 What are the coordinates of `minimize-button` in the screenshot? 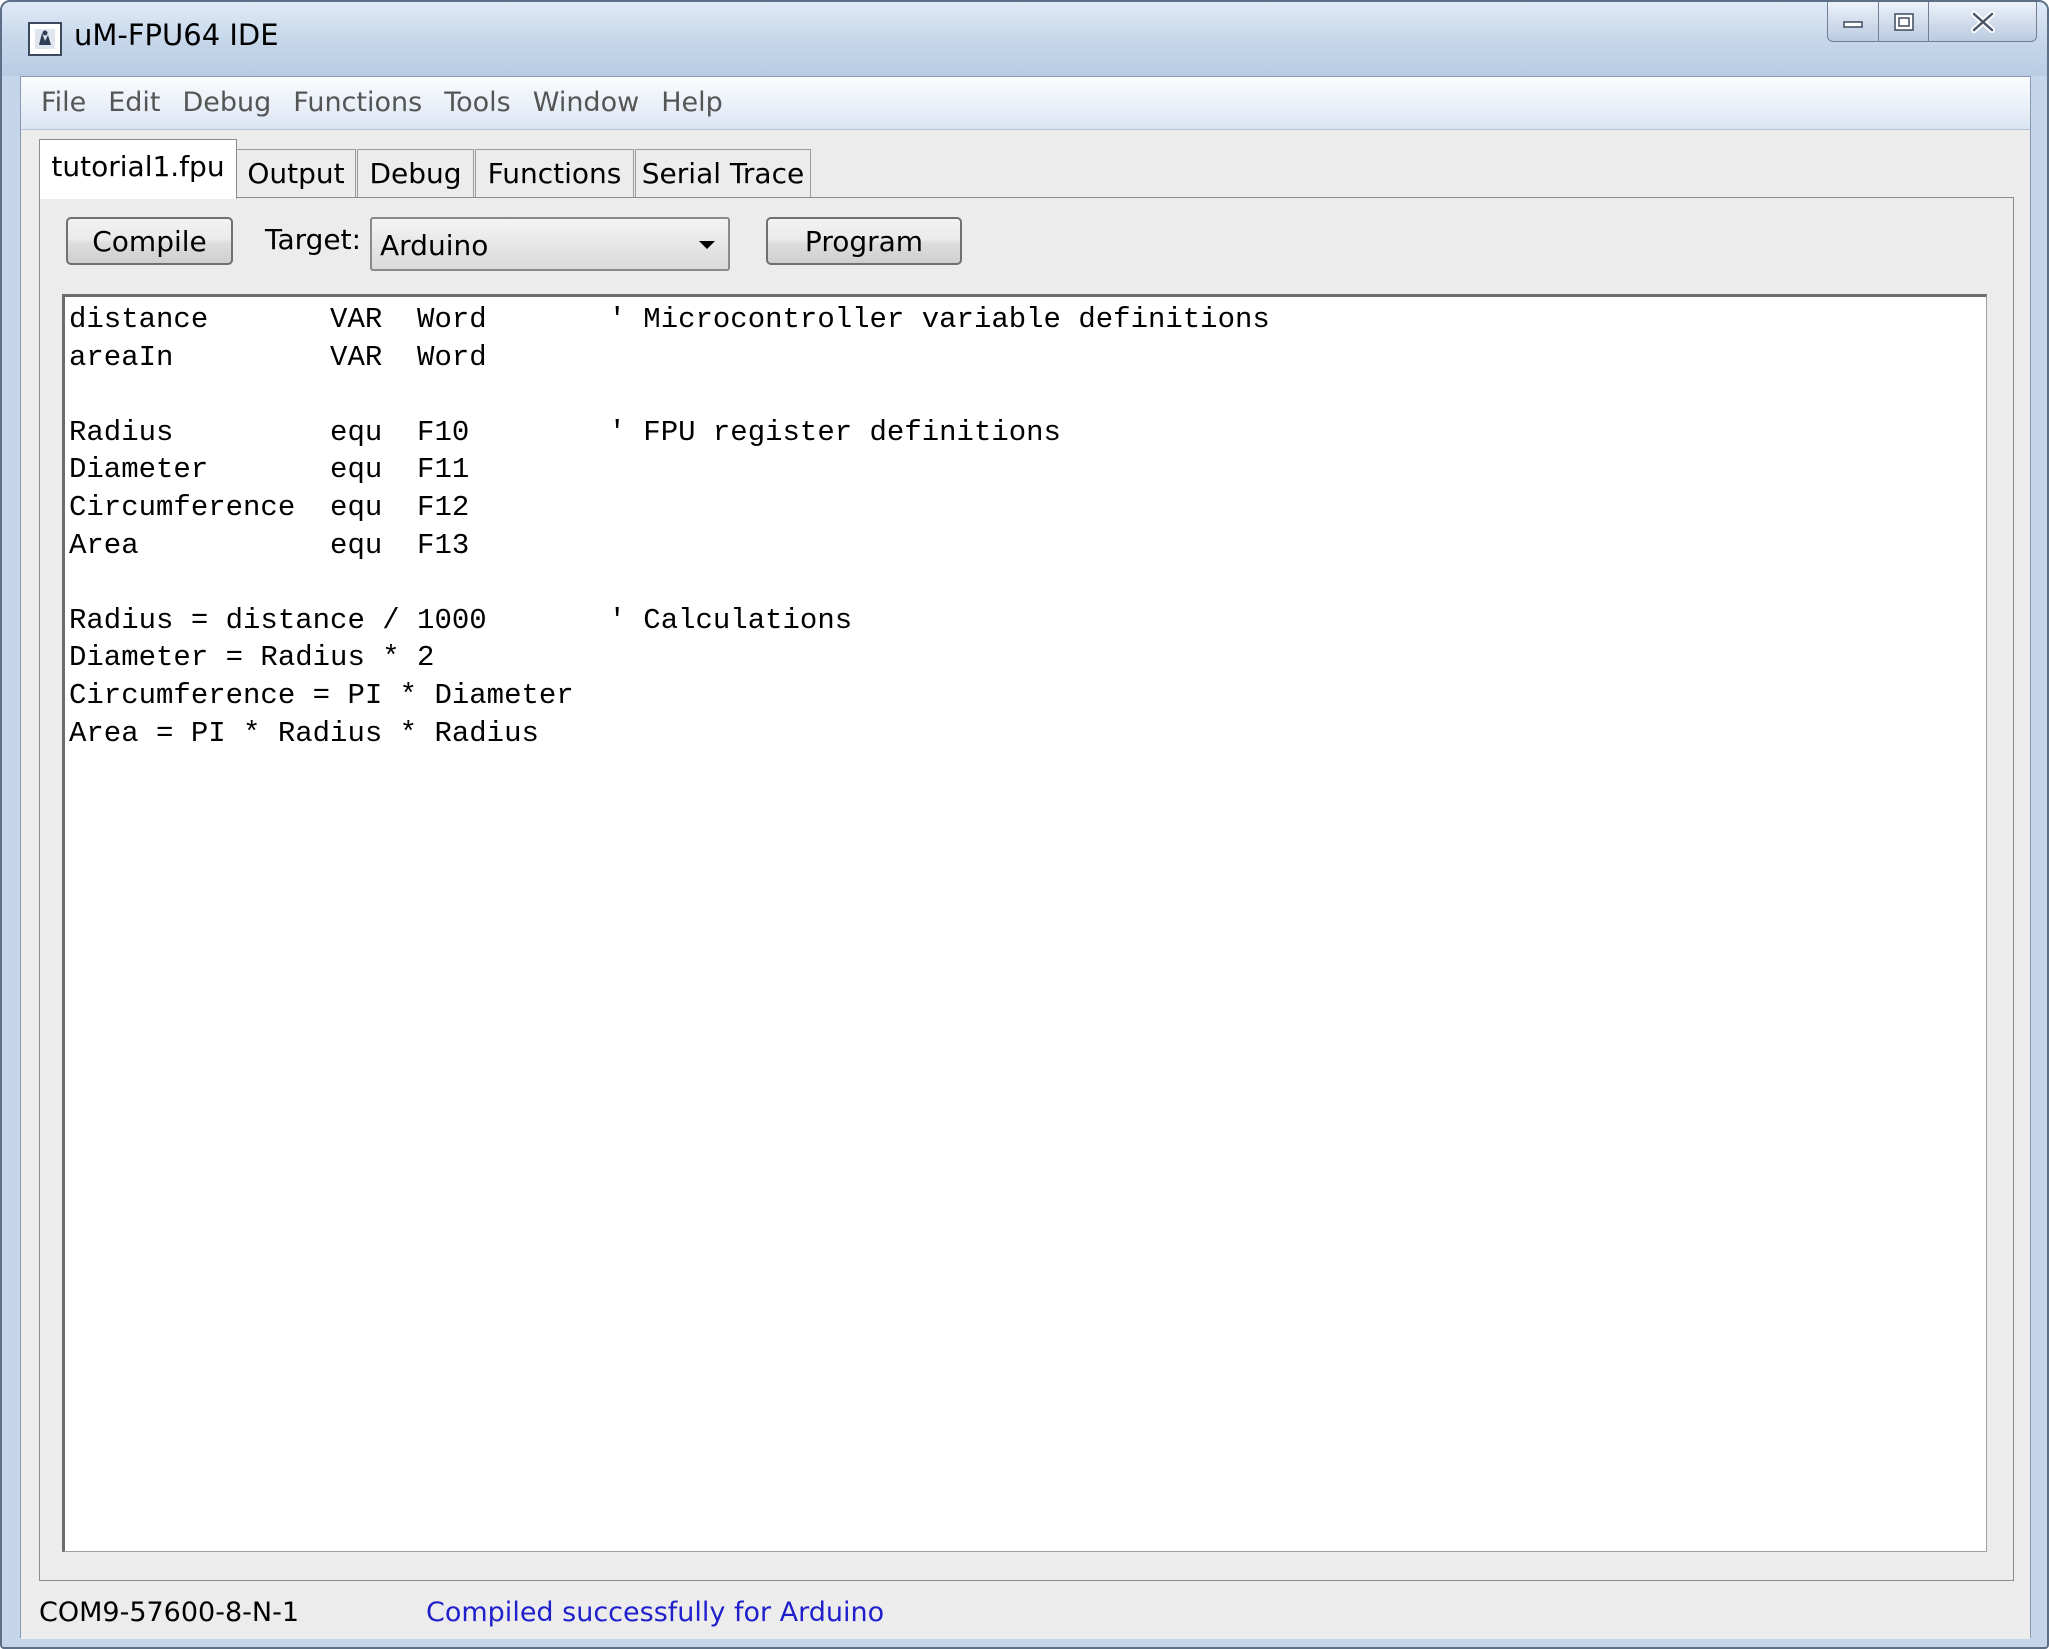 It's located at (1853, 22).